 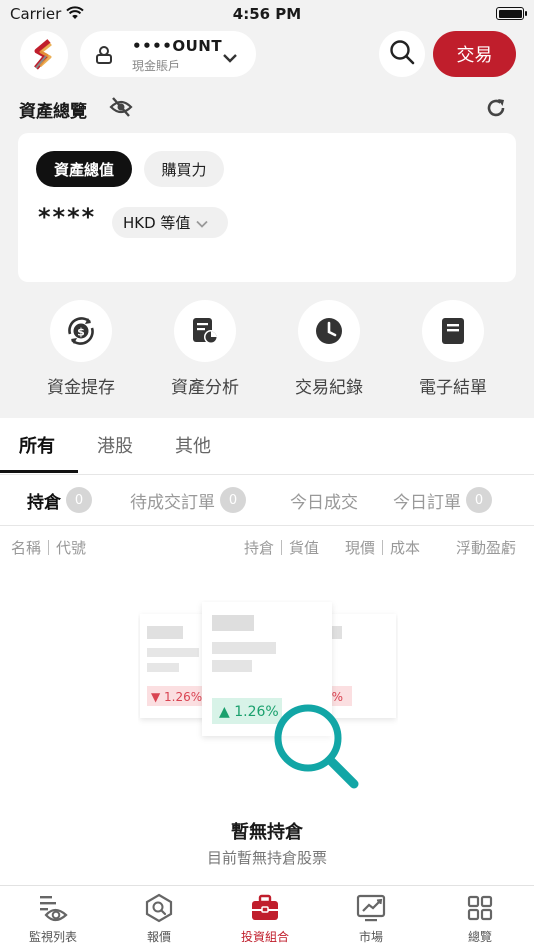 I want to click on tab-hk-stocks: 港股, so click(x=115, y=445).